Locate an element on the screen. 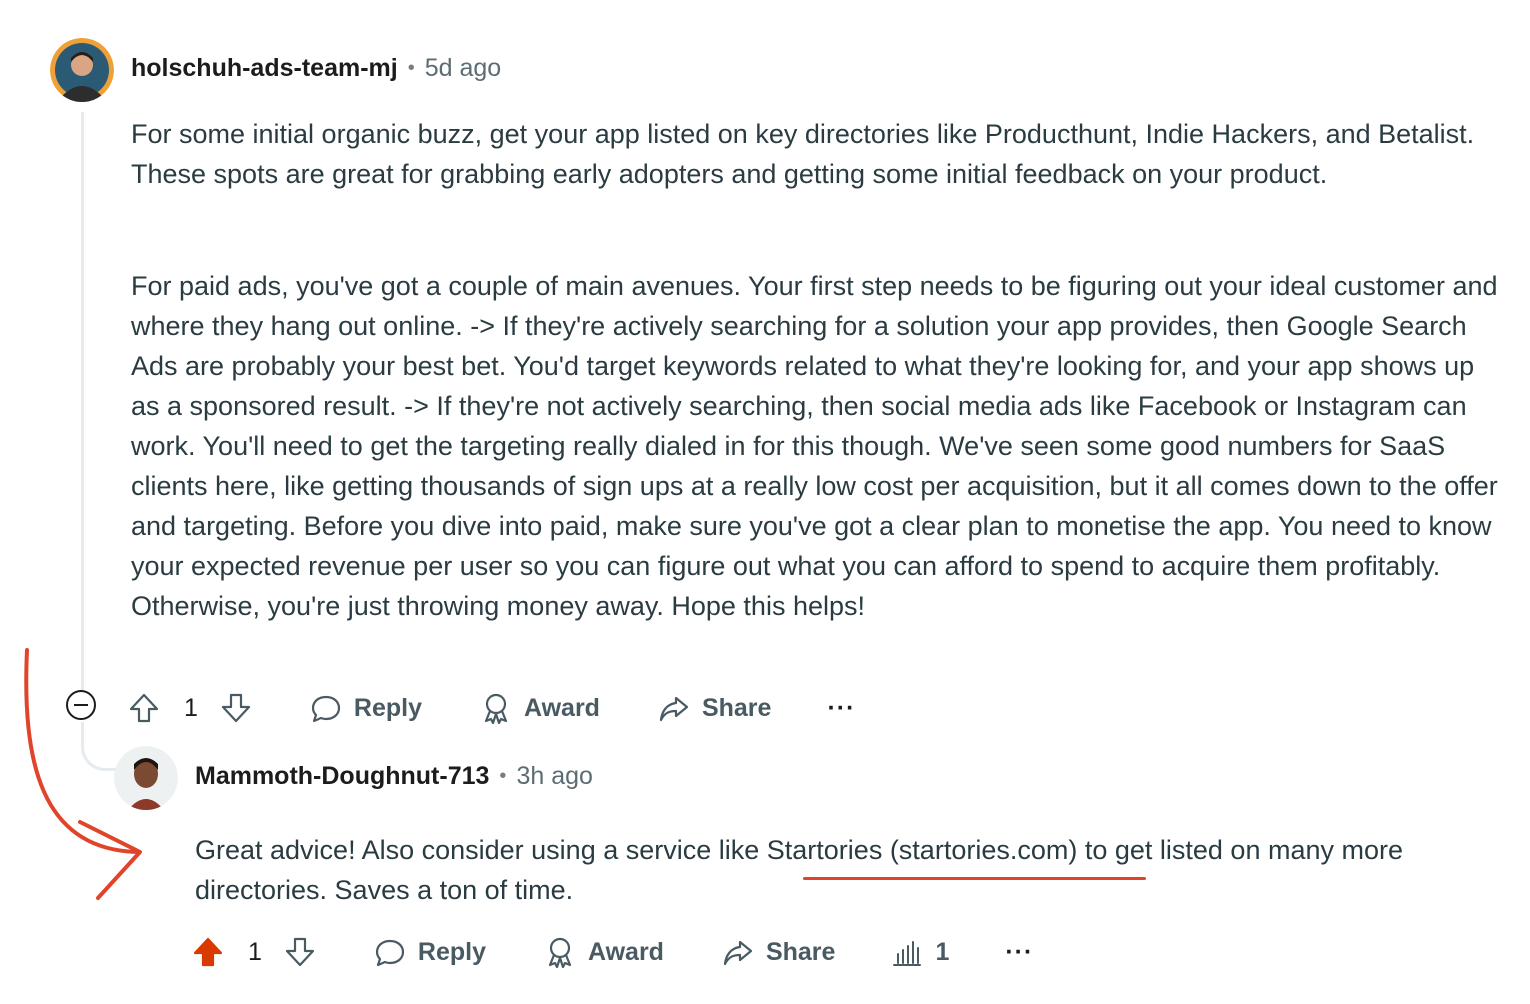  comment-timestamp: 5d ago is located at coordinates (463, 68).